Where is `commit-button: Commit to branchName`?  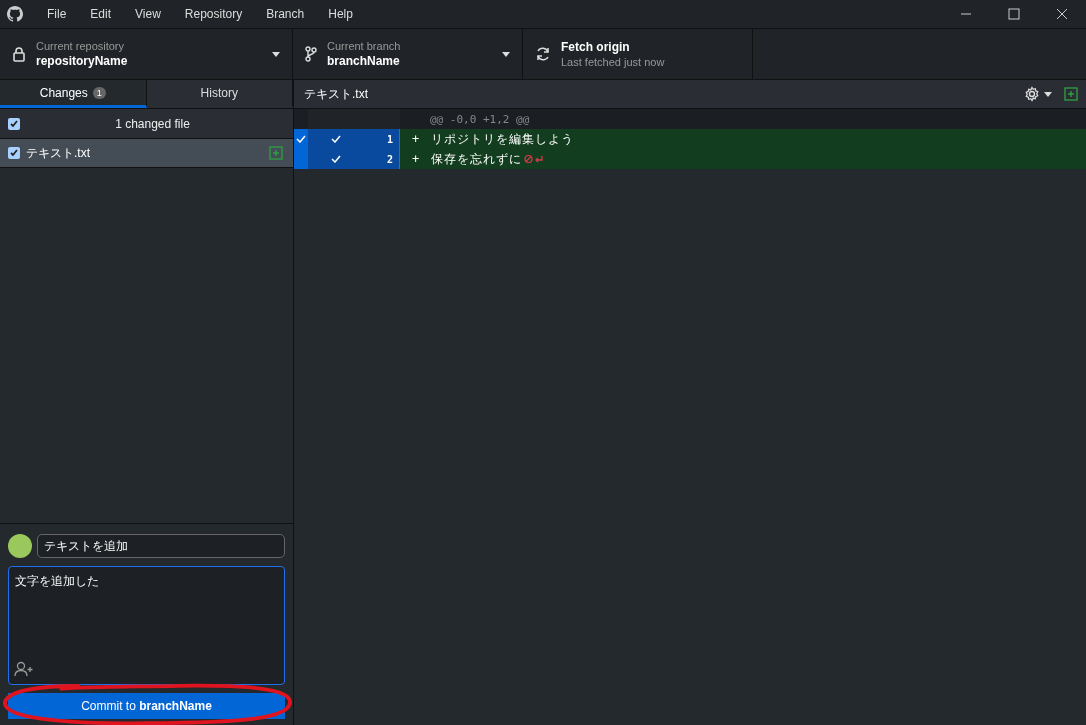
commit-button: Commit to branchName is located at coordinates (146, 706).